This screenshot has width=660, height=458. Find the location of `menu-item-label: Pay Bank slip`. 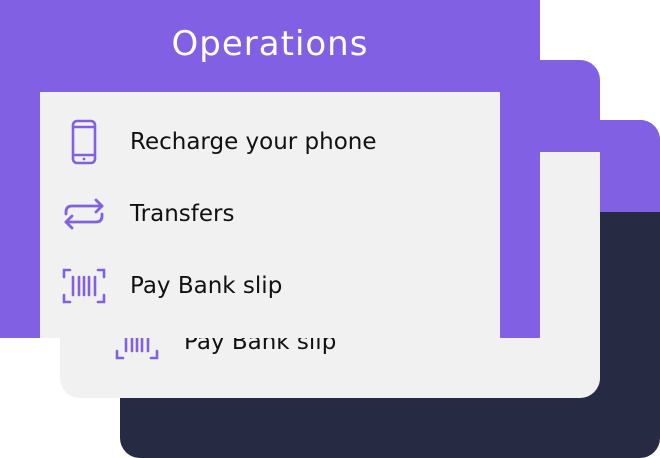

menu-item-label: Pay Bank slip is located at coordinates (206, 286).